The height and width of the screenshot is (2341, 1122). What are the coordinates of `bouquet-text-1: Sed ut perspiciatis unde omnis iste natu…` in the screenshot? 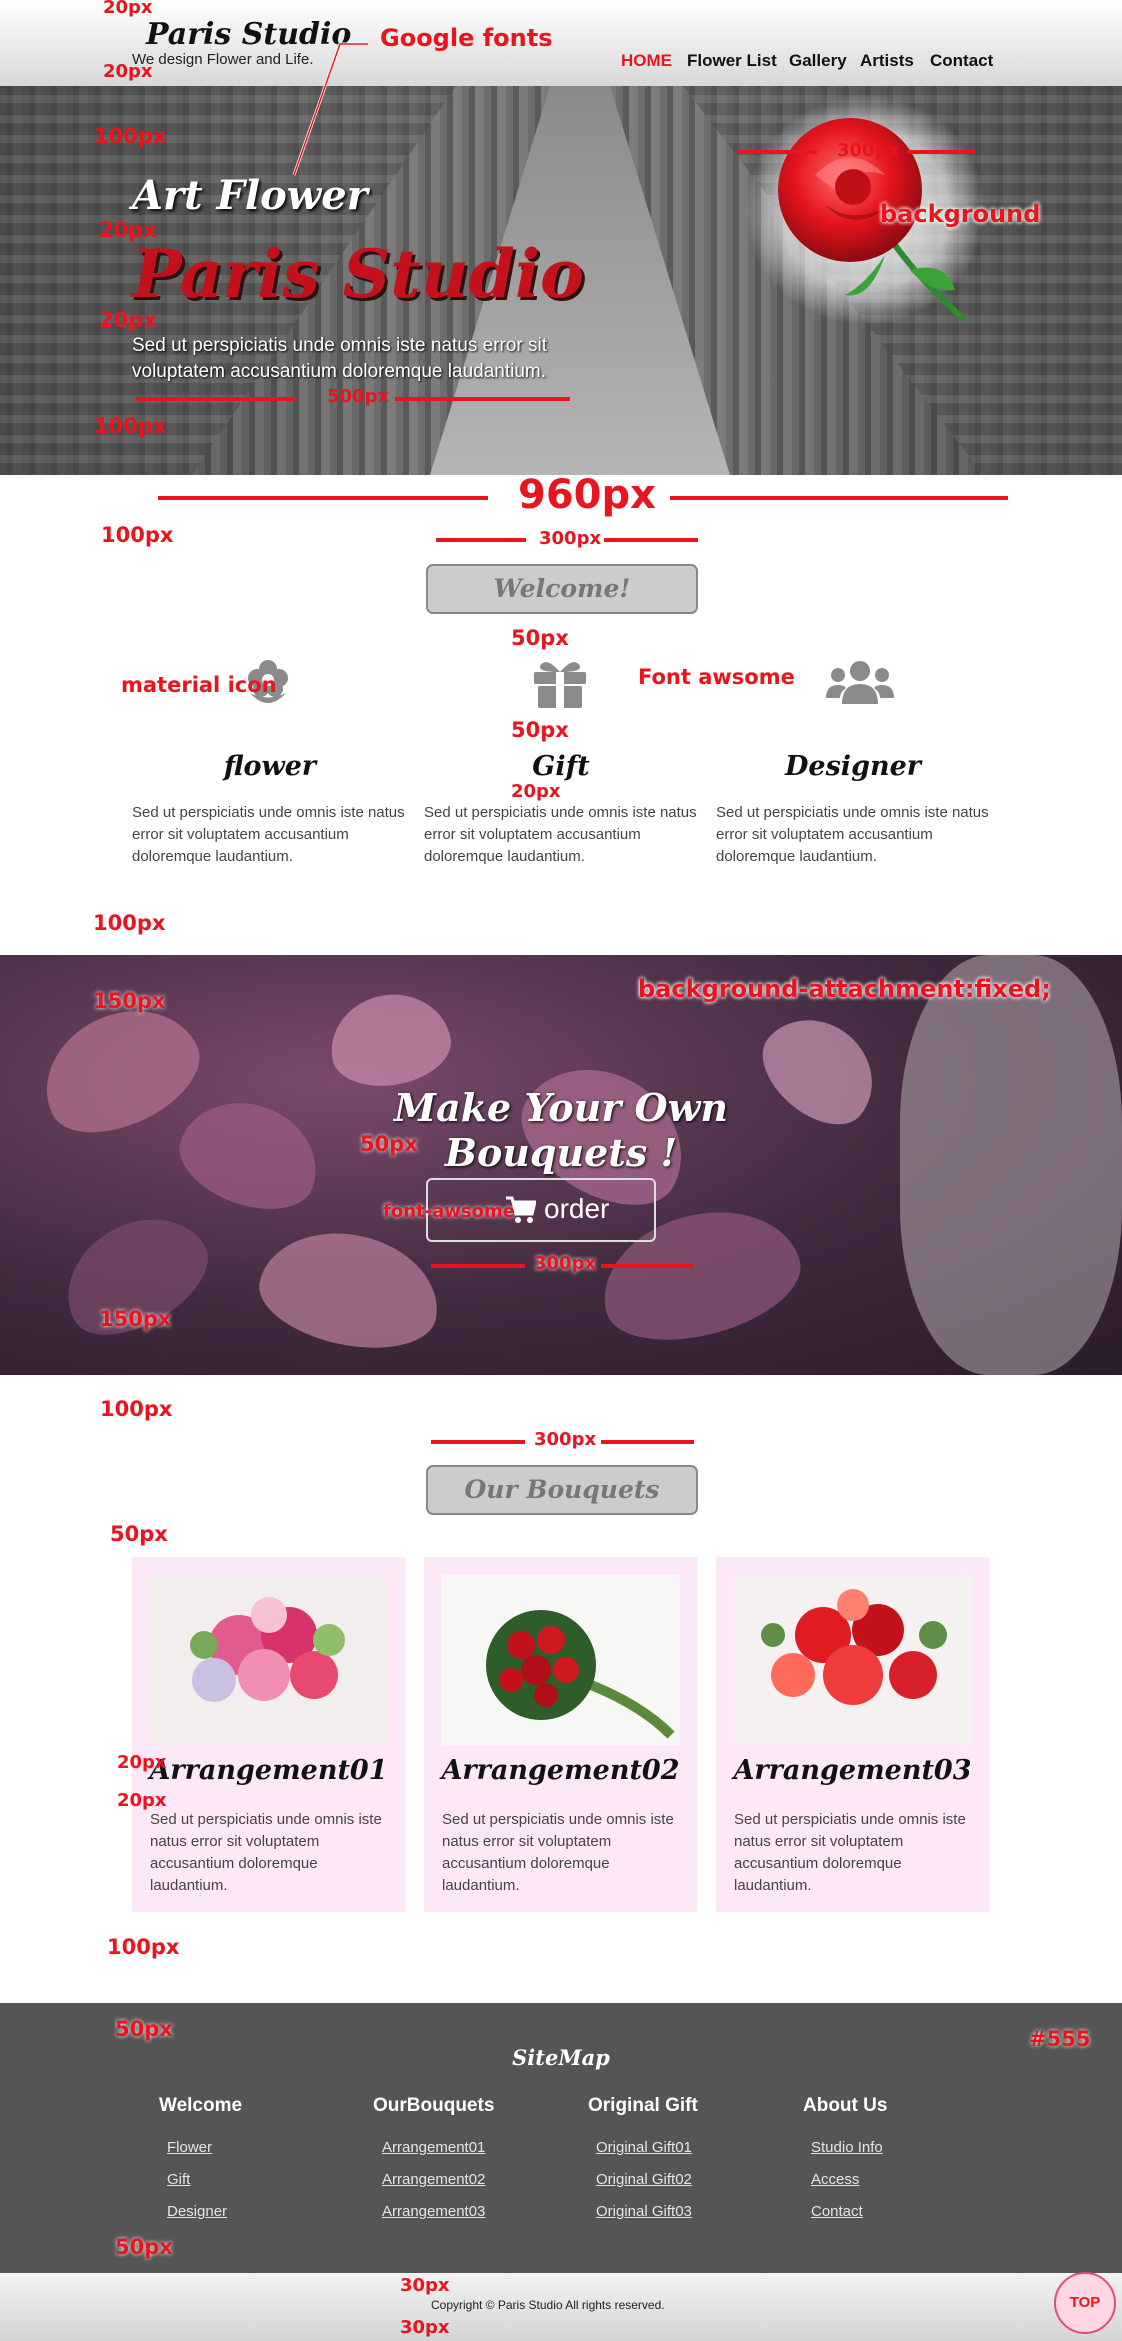 It's located at (266, 1852).